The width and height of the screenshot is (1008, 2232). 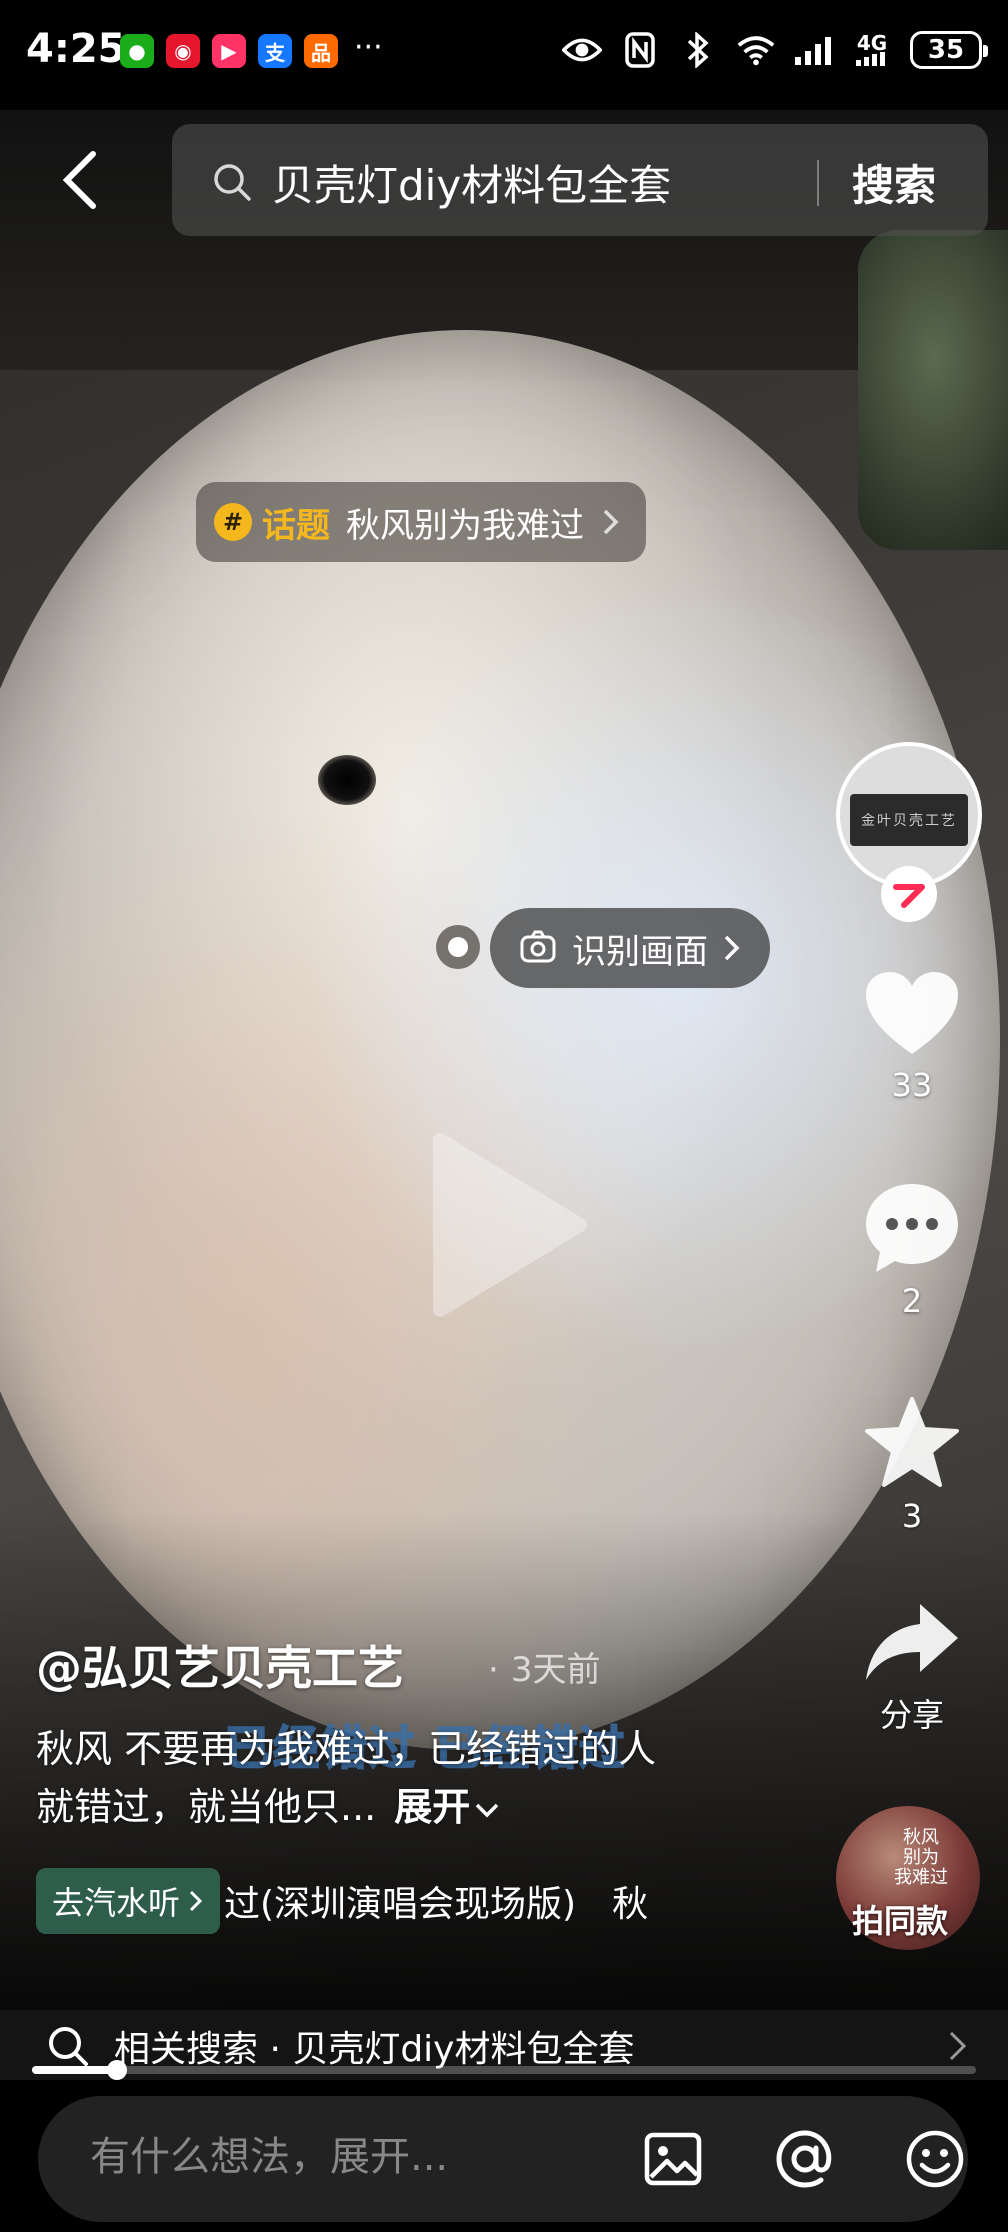 What do you see at coordinates (912, 1642) in the screenshot?
I see `share-arrow-icon` at bounding box center [912, 1642].